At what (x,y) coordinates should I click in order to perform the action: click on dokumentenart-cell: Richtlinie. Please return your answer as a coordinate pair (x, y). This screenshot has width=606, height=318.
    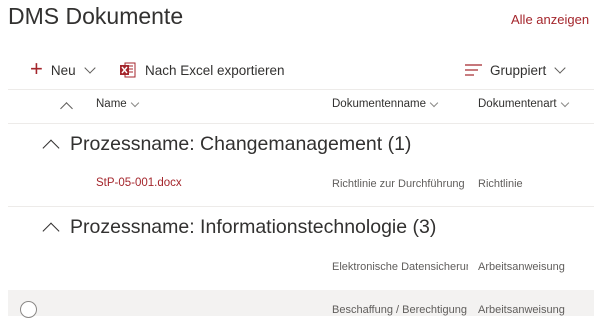
    Looking at the image, I should click on (500, 184).